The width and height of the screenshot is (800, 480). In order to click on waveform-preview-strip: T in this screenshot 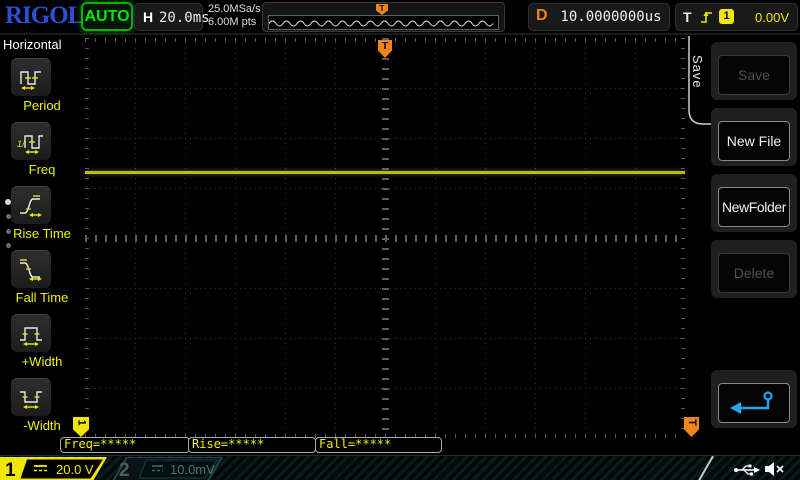, I will do `click(383, 17)`.